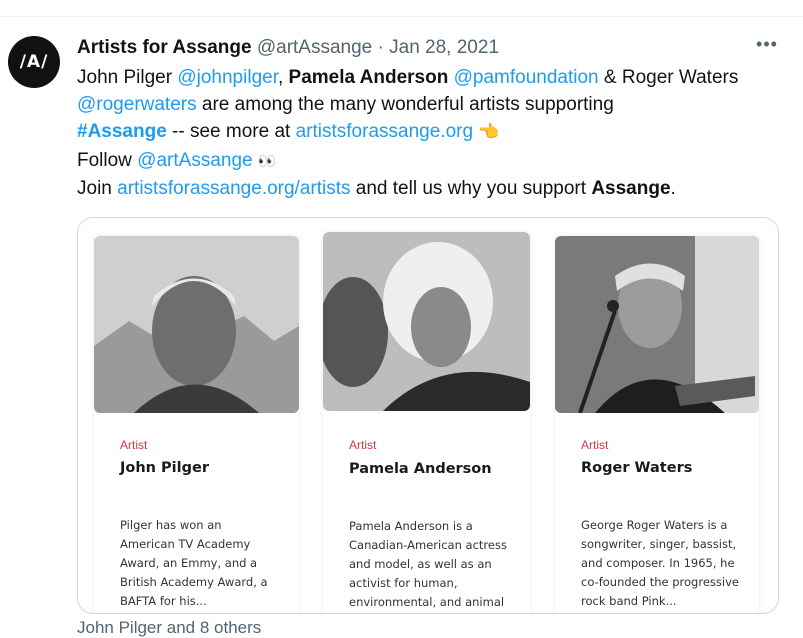 This screenshot has height=638, width=803. What do you see at coordinates (767, 46) in the screenshot?
I see `more-dots-icon: •••` at bounding box center [767, 46].